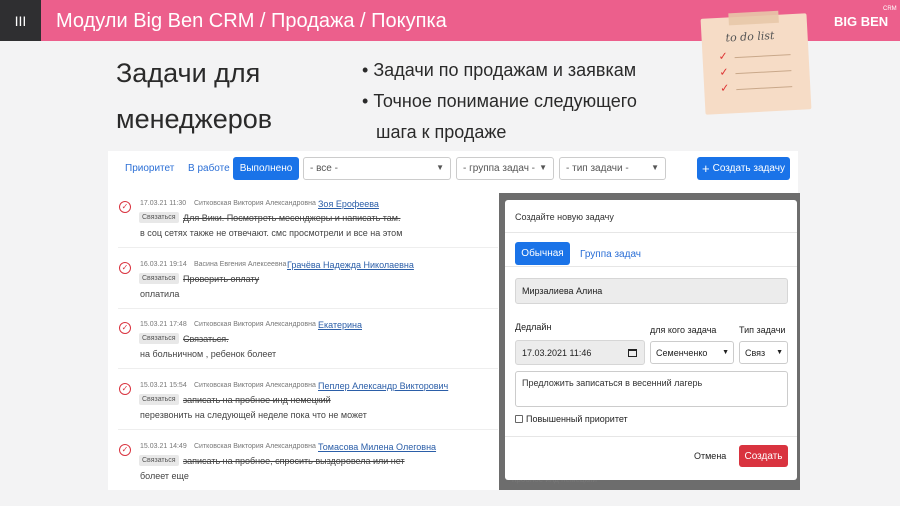  Describe the element at coordinates (706, 168) in the screenshot. I see `plus-icon: +` at that location.